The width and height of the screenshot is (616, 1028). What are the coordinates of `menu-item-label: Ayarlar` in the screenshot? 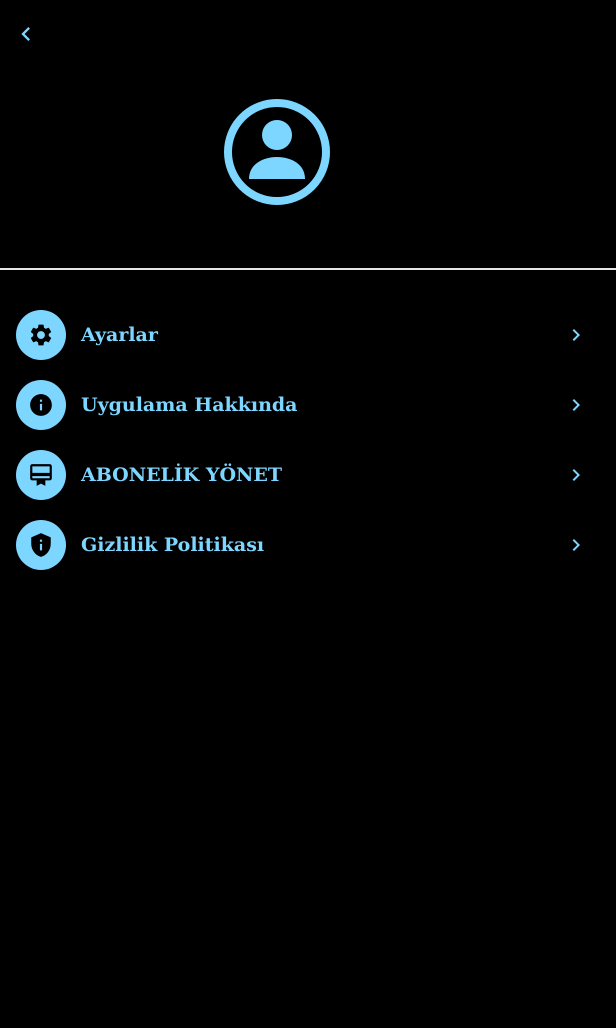 It's located at (119, 335).